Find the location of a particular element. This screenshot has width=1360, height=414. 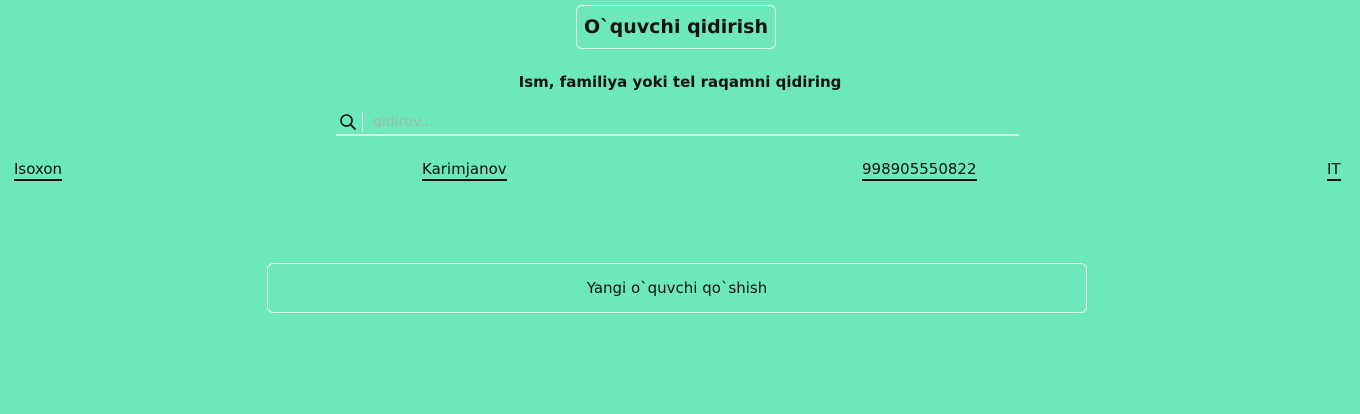

student-first-name: Isoxon is located at coordinates (38, 170).